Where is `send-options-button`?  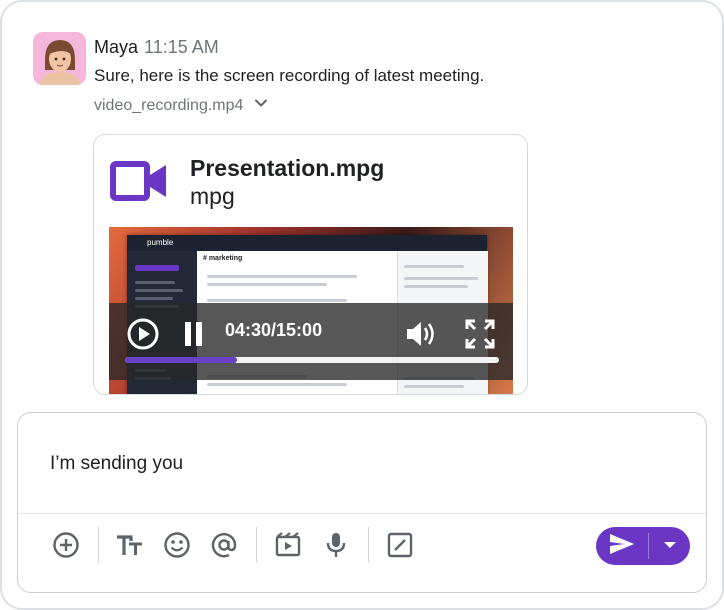
send-options-button is located at coordinates (669, 546).